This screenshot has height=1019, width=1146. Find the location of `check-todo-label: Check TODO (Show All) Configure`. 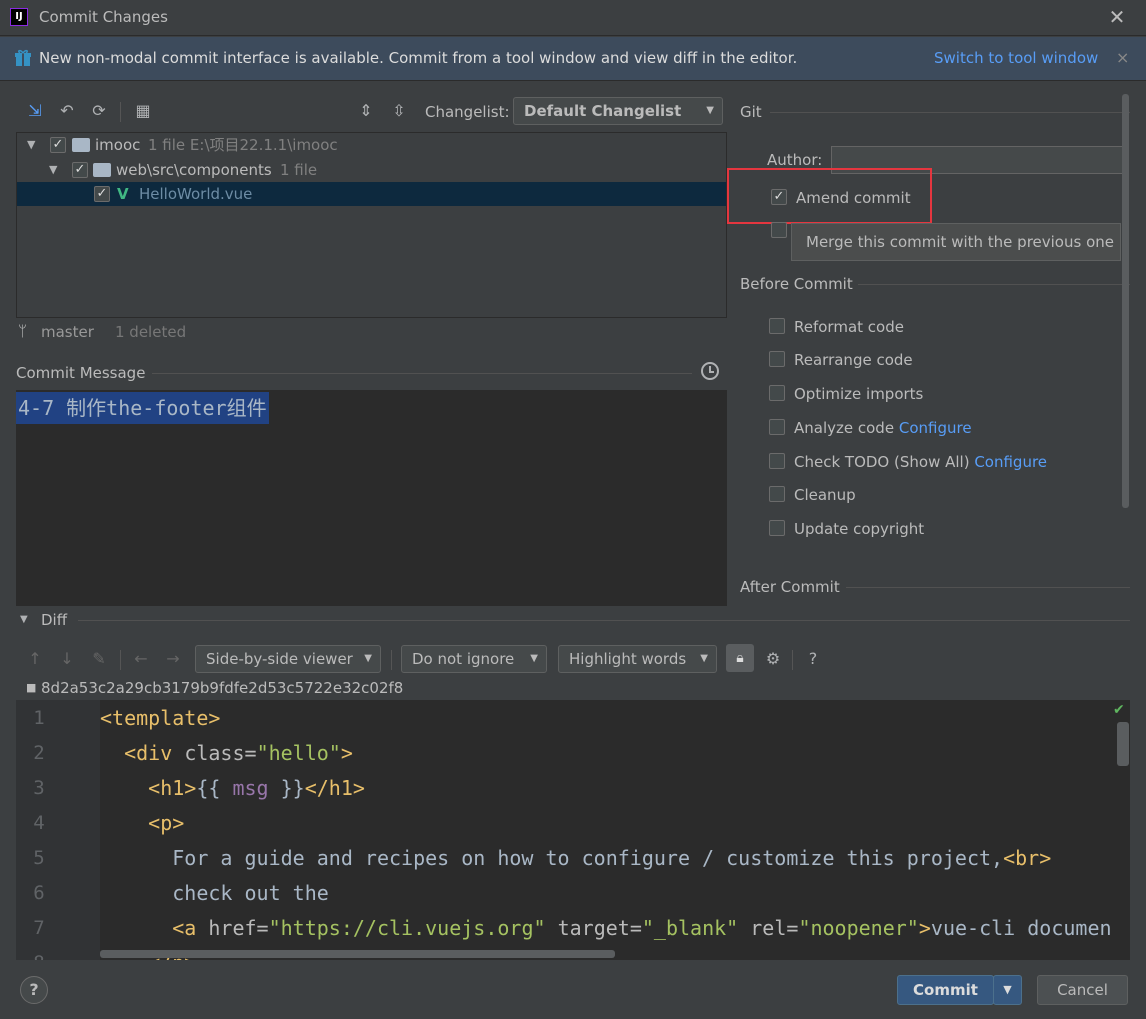

check-todo-label: Check TODO (Show All) Configure is located at coordinates (920, 462).